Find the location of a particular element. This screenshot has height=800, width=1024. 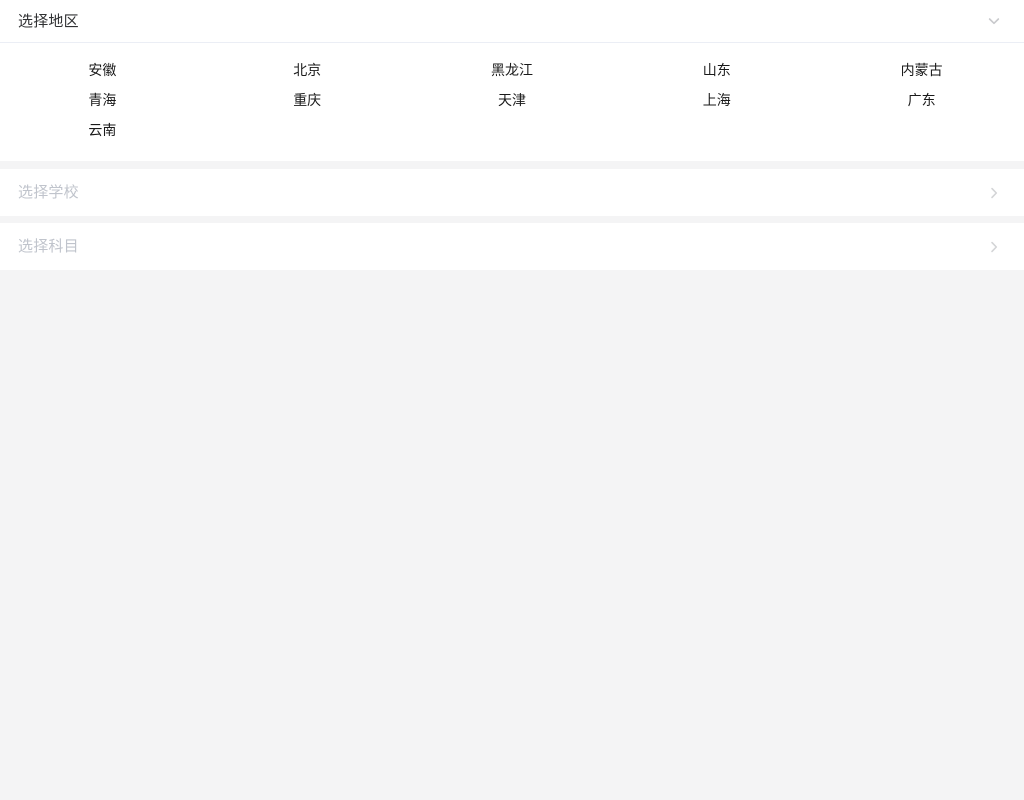

region-grid: 安徽 北京 黑龙江 山东 内蒙古 青海 重庆 天津 上海 广东 云南 is located at coordinates (512, 100).